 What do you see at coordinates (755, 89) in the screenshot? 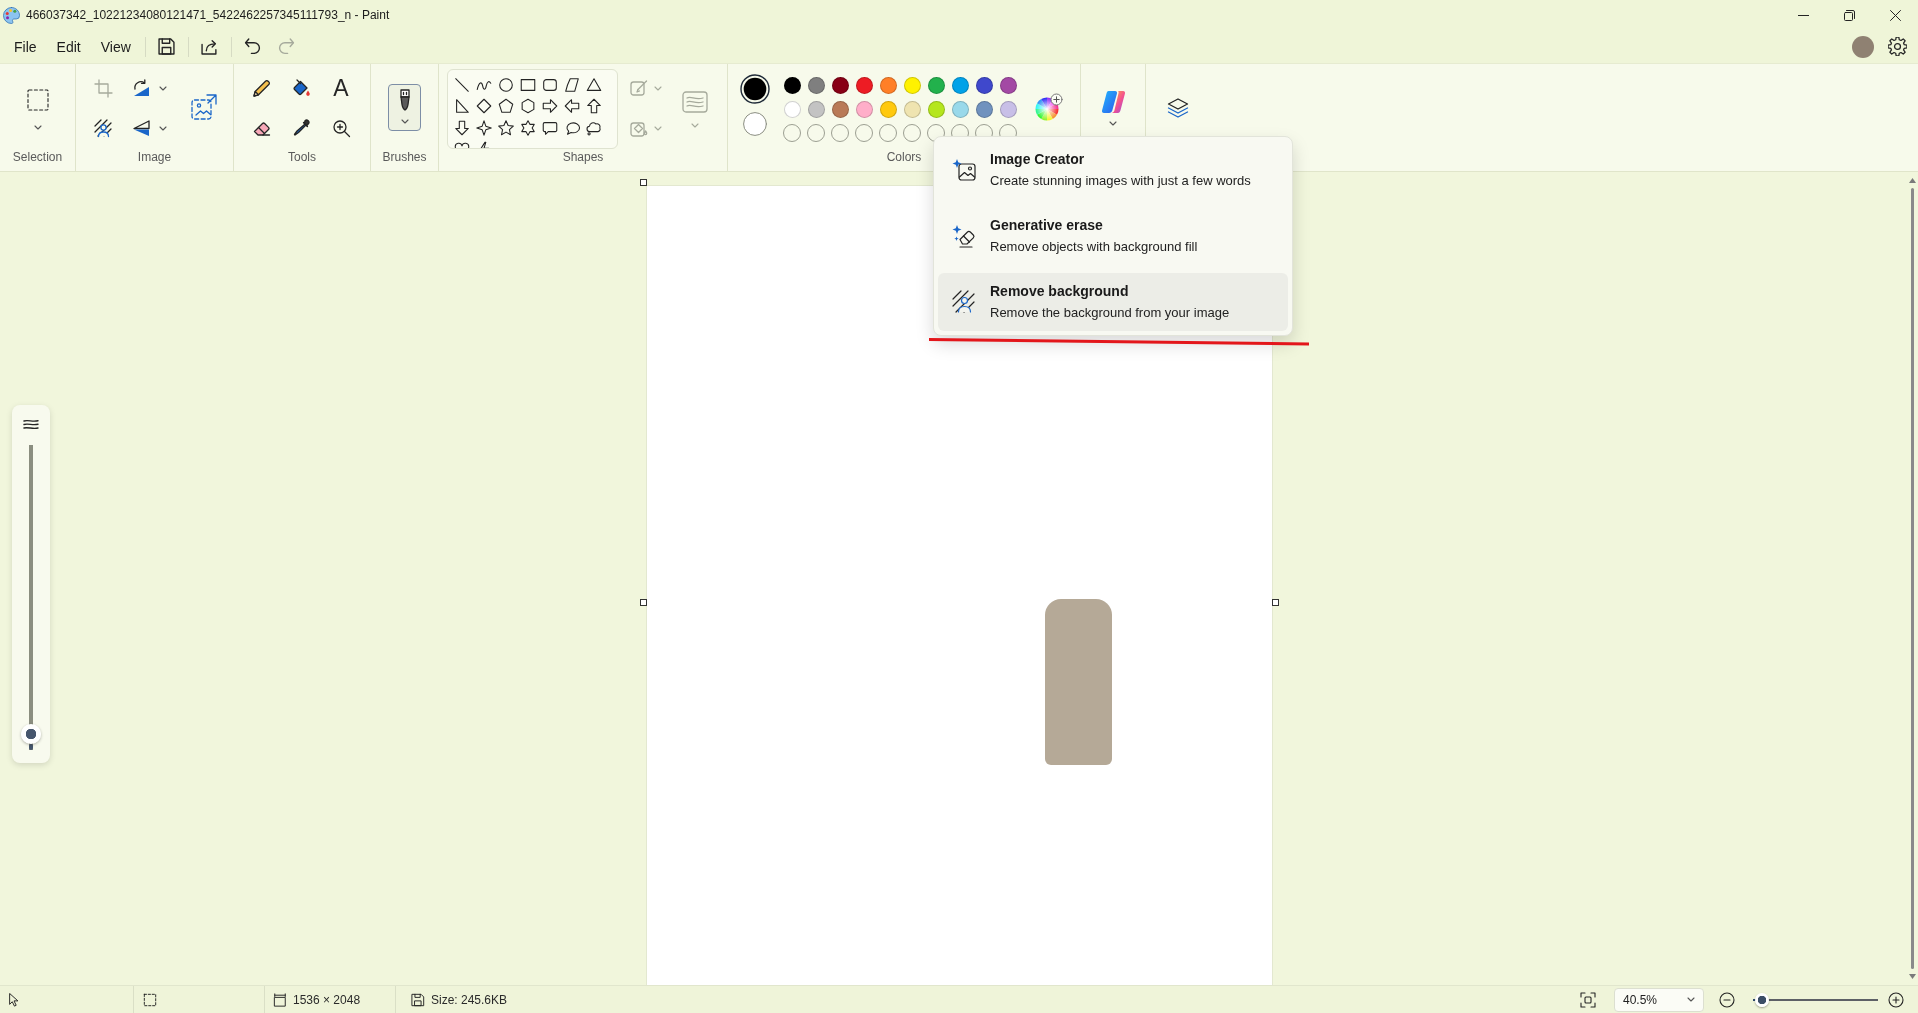
I see `primary-color-swatch` at bounding box center [755, 89].